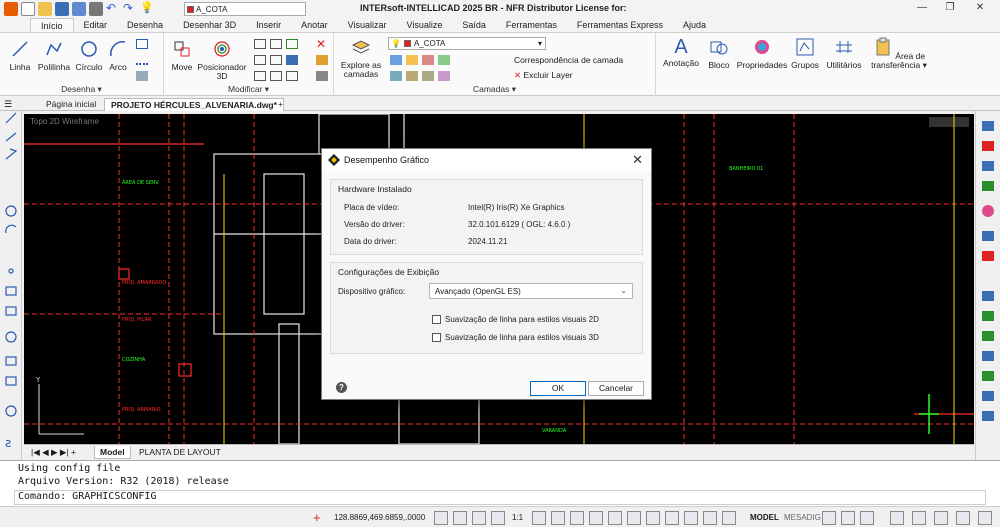  Describe the element at coordinates (292, 76) in the screenshot. I see `offset-icon` at that location.